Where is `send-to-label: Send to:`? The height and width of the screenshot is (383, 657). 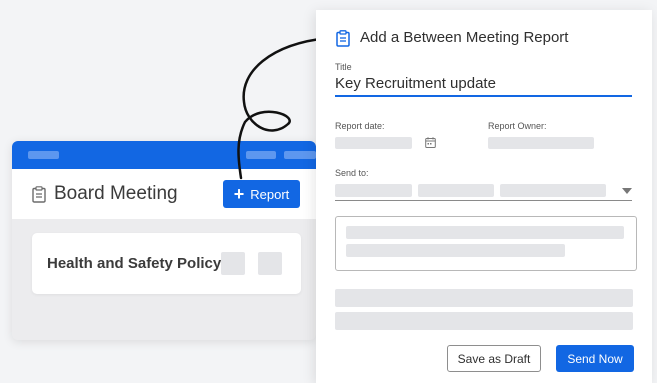 send-to-label: Send to: is located at coordinates (352, 173).